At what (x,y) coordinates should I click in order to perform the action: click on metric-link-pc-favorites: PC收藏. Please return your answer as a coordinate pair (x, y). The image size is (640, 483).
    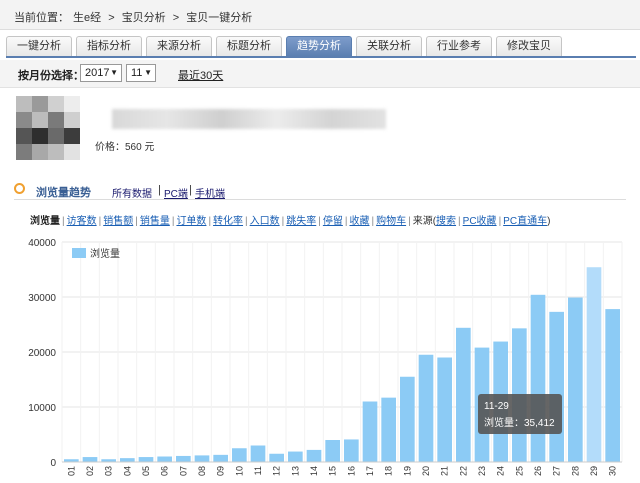
    Looking at the image, I should click on (480, 221).